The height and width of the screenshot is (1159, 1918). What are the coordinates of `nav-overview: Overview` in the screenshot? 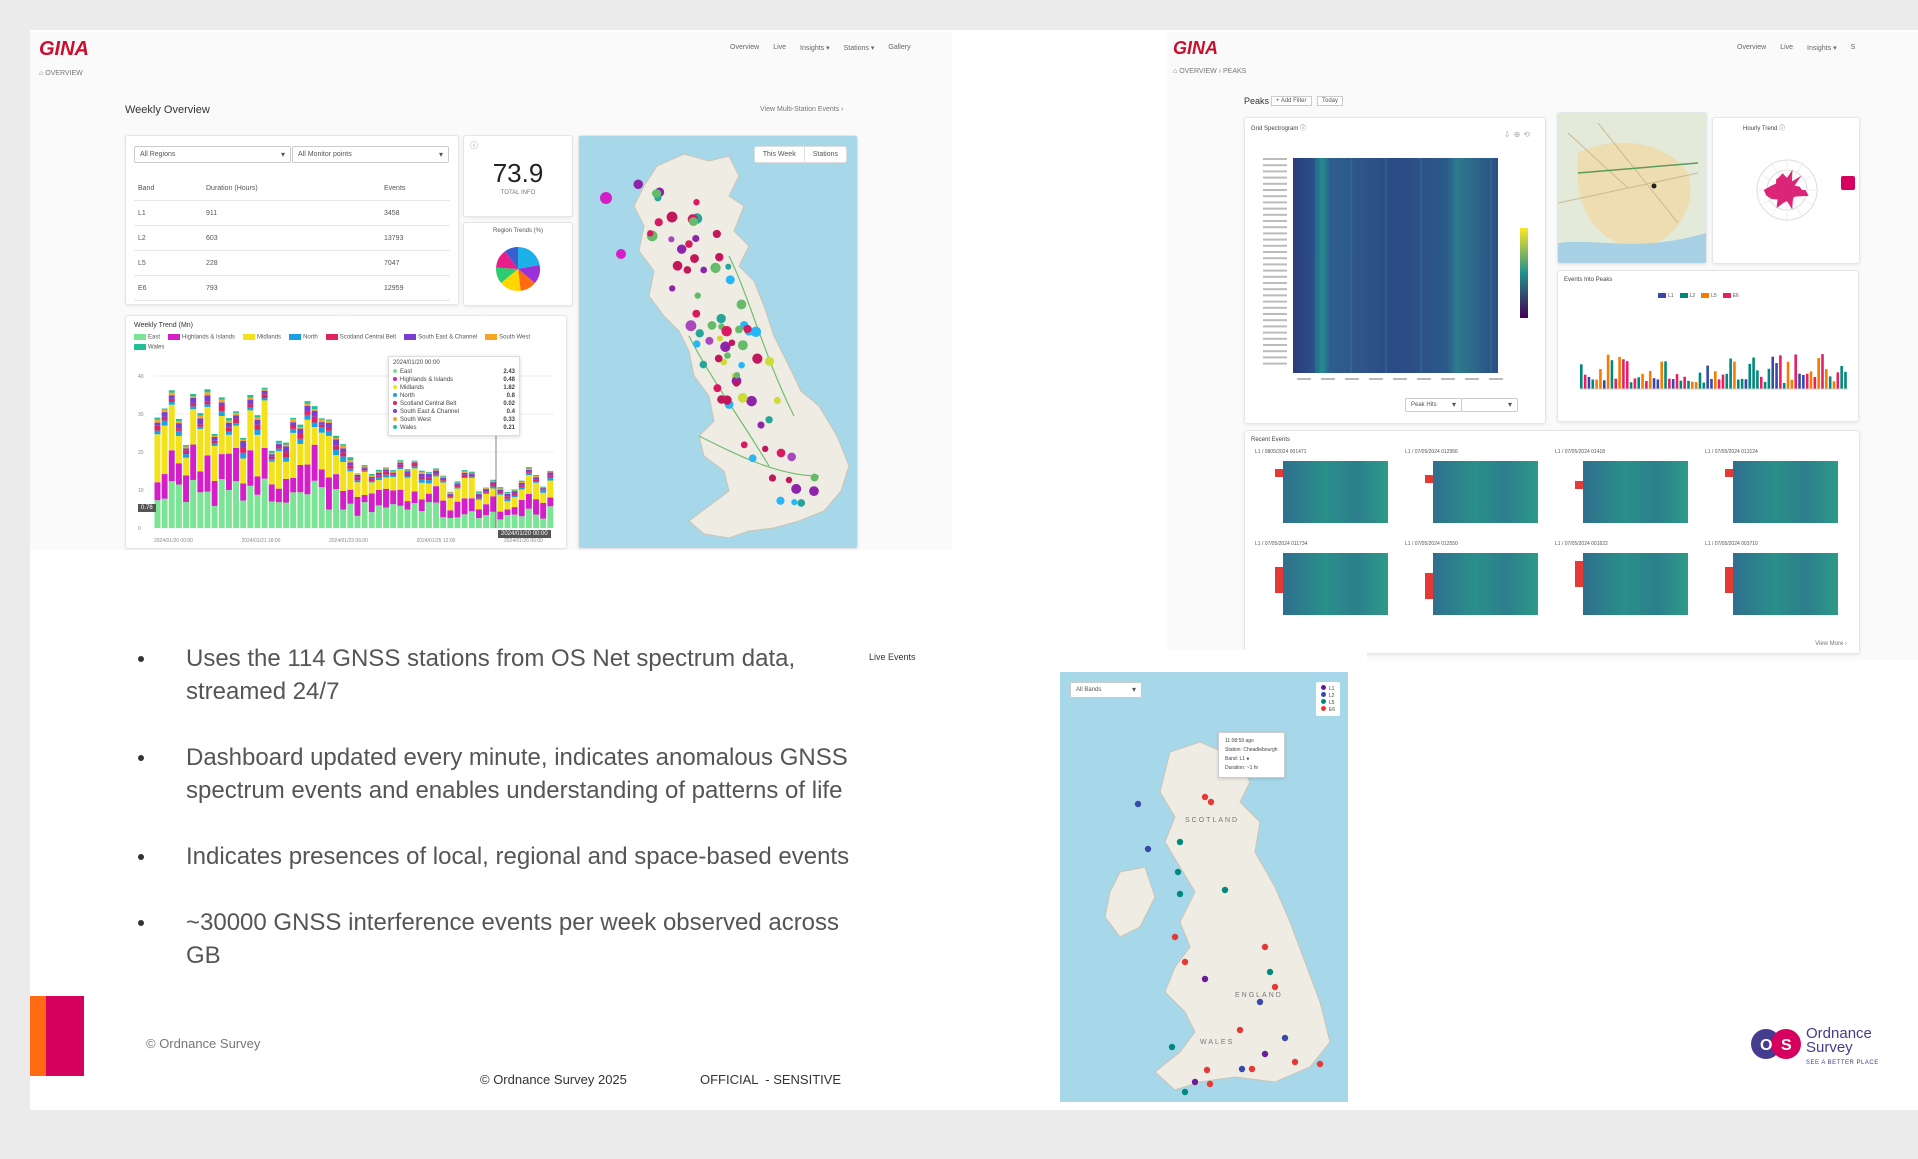 It's located at (1751, 48).